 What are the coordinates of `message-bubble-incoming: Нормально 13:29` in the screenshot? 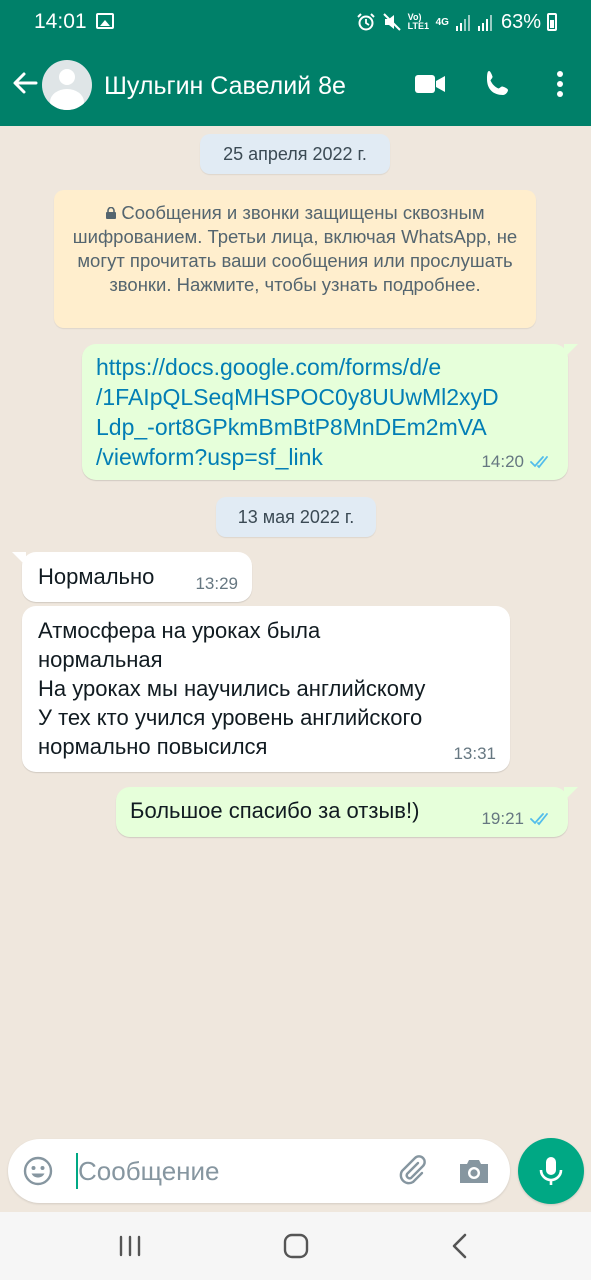 It's located at (132, 577).